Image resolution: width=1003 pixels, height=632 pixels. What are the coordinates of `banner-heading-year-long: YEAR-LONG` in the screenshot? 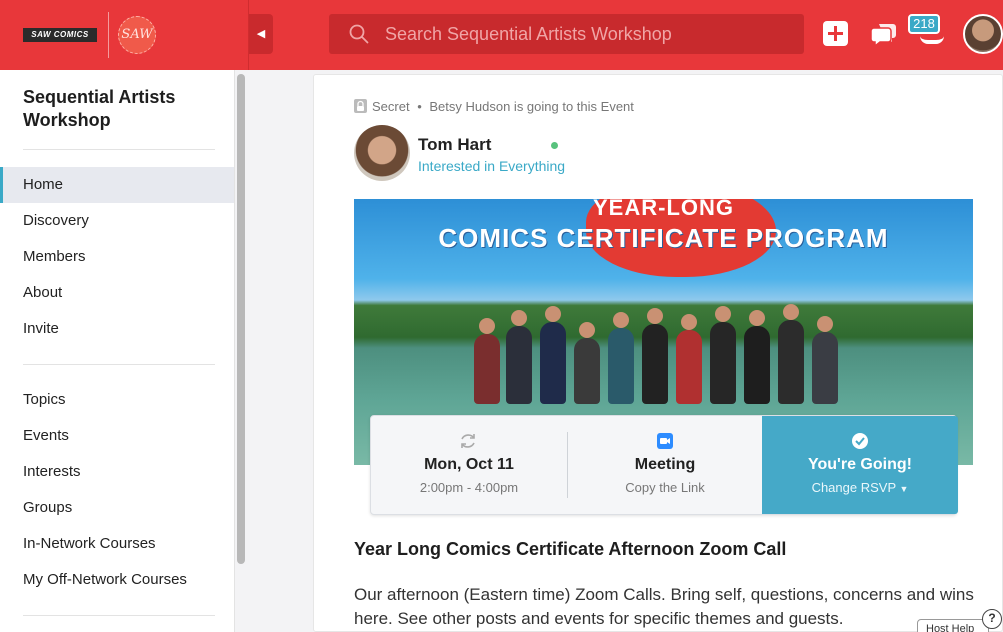 It's located at (663, 209).